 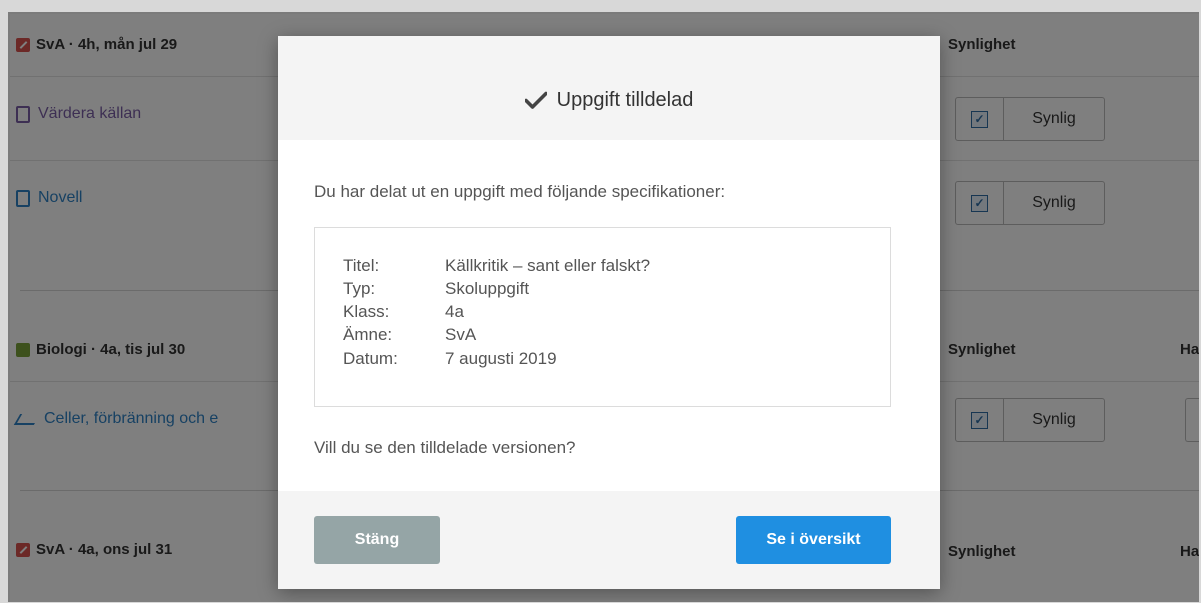 What do you see at coordinates (609, 88) in the screenshot?
I see `dialog-header: Uppgift tilldelad` at bounding box center [609, 88].